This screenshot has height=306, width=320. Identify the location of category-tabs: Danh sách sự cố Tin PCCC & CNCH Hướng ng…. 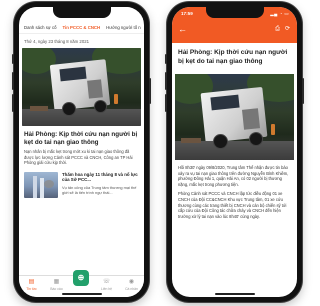
(81, 27).